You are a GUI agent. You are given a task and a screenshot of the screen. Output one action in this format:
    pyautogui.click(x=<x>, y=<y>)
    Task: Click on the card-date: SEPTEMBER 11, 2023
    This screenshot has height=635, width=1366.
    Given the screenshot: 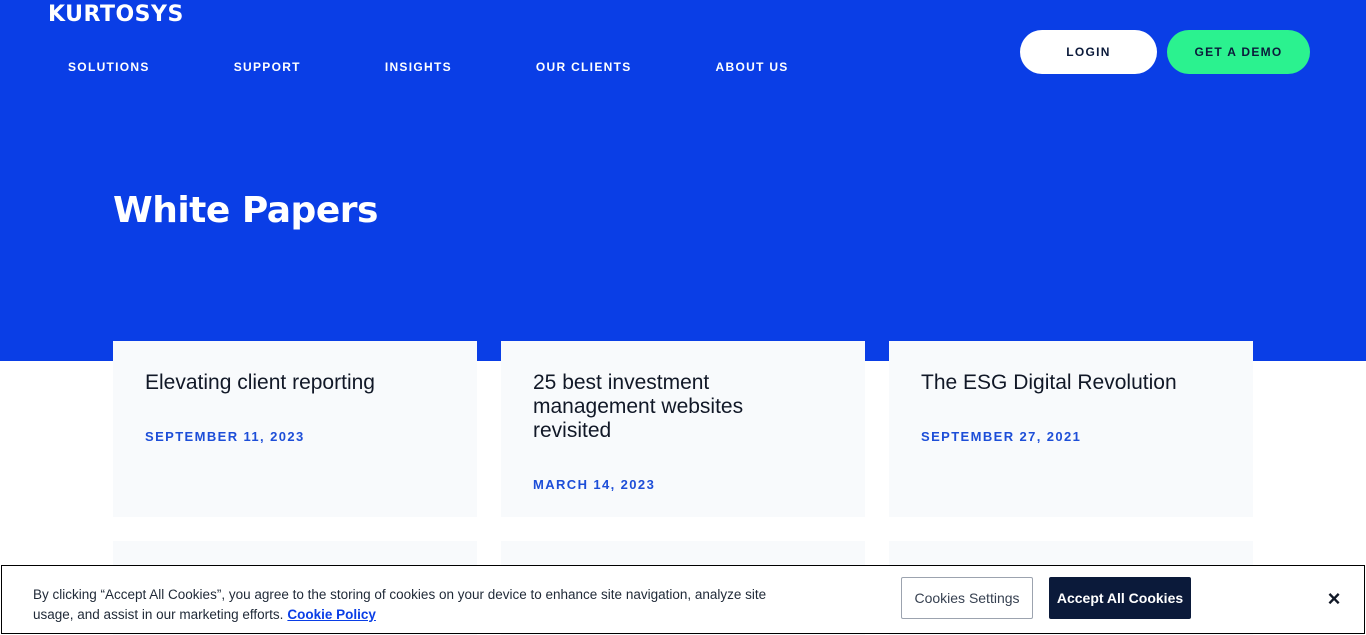 What is the action you would take?
    pyautogui.click(x=225, y=436)
    